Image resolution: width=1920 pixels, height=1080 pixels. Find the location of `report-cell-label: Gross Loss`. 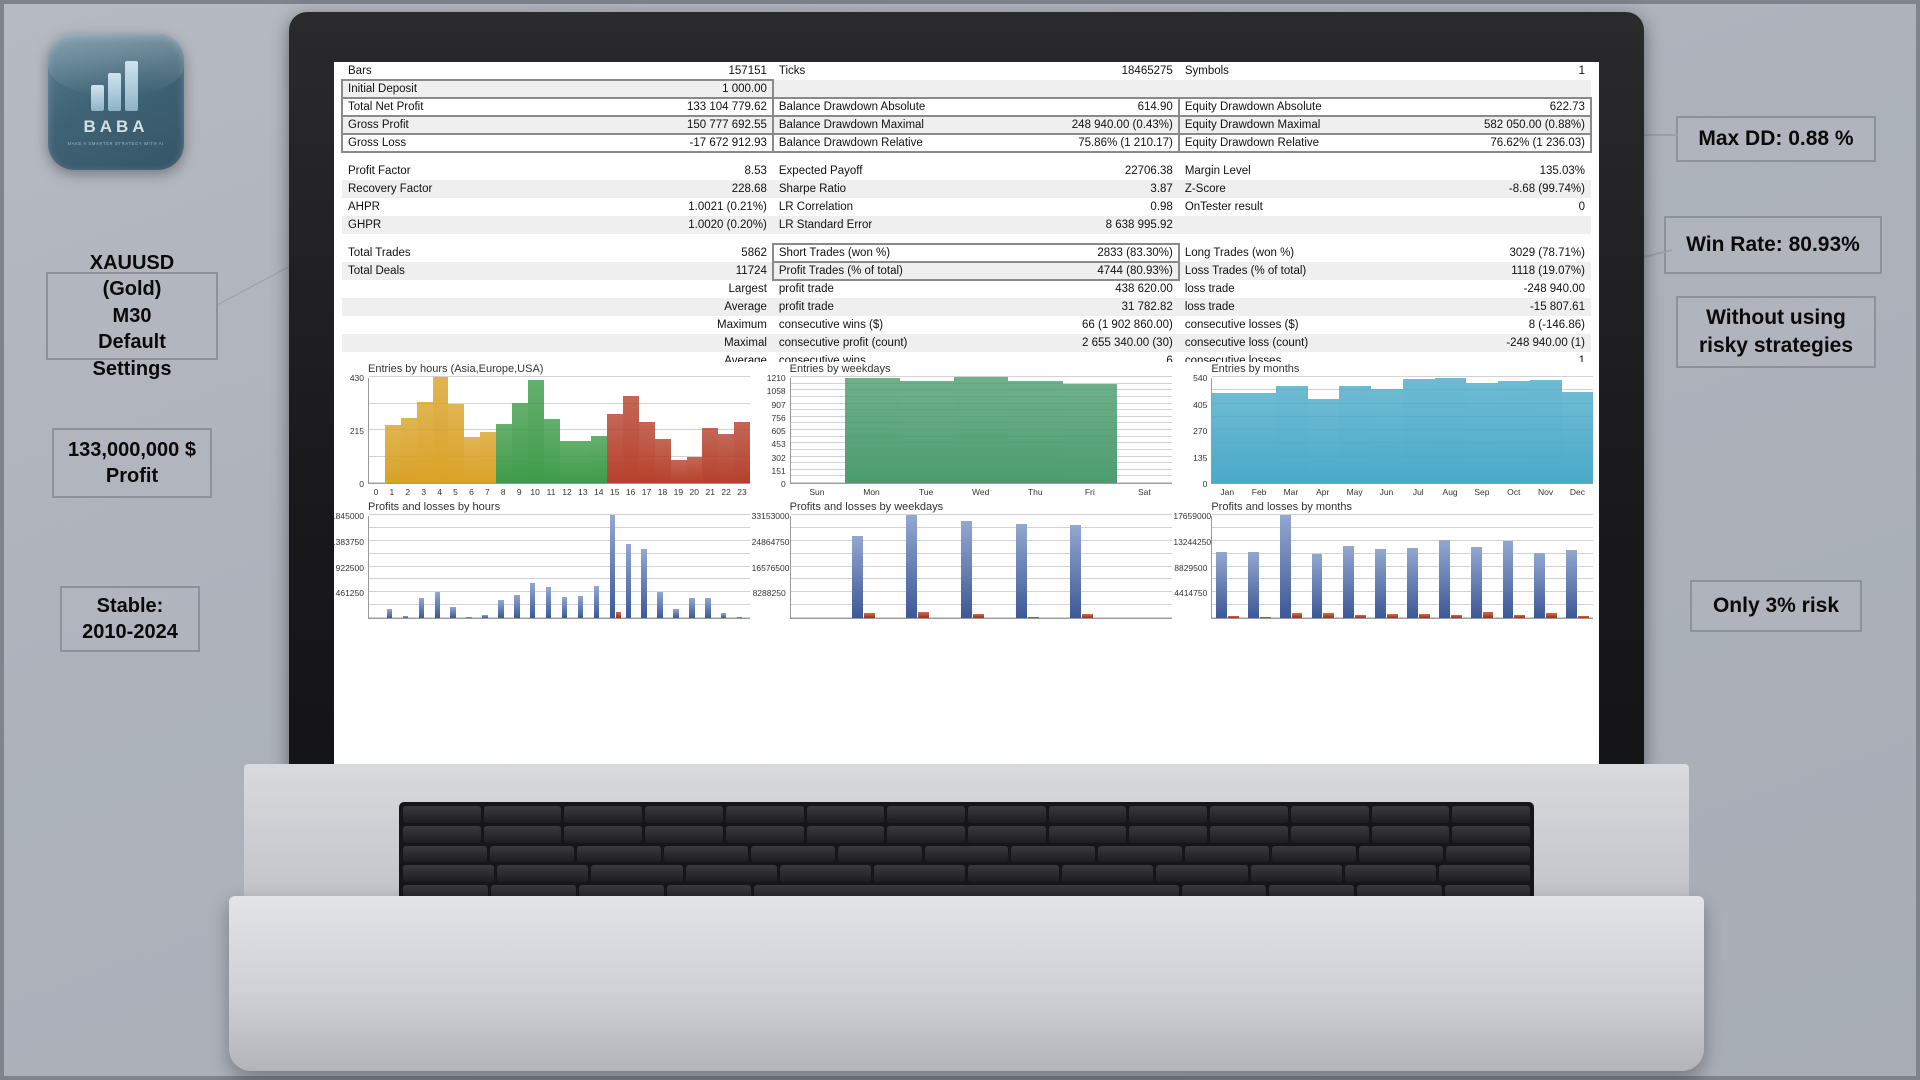

report-cell-label: Gross Loss is located at coordinates (377, 143).